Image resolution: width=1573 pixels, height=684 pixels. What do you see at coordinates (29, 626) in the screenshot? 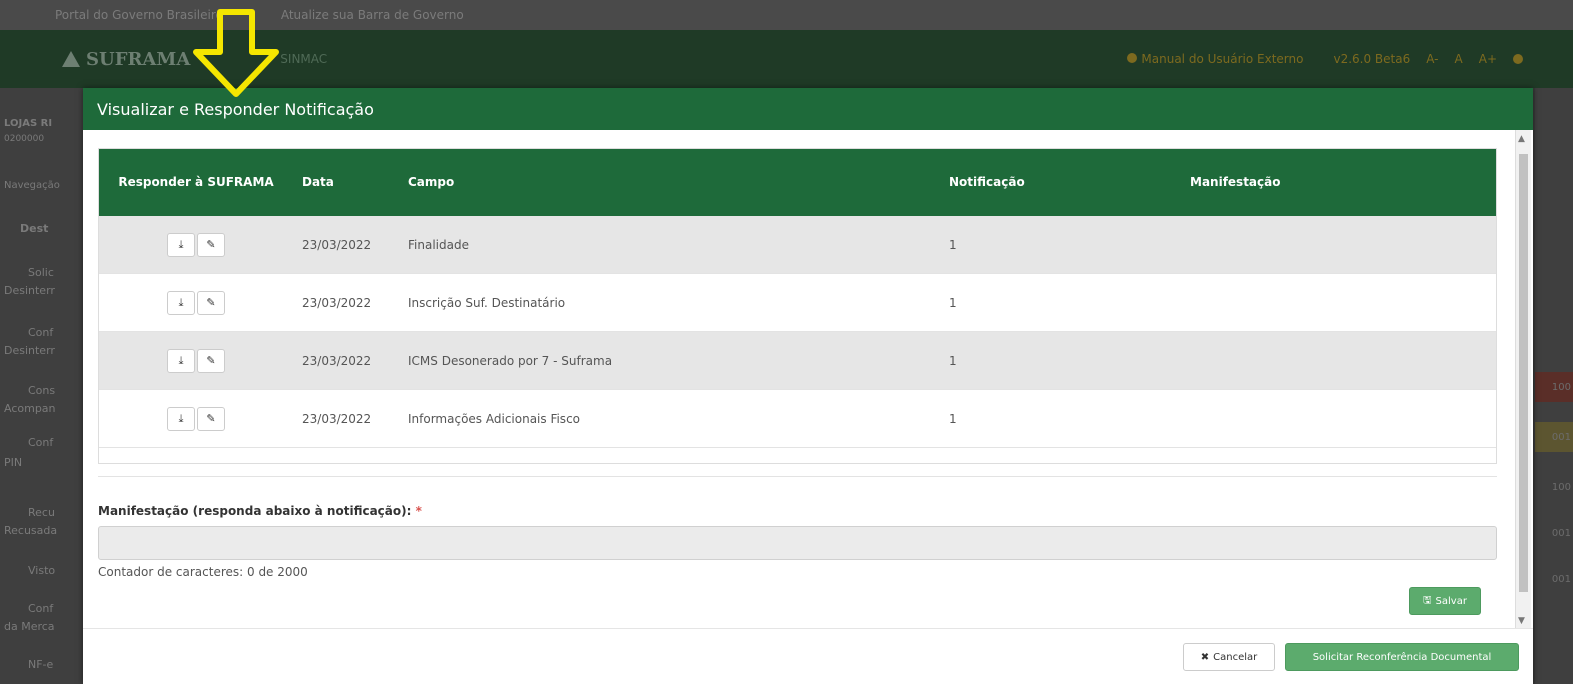
I see `sidebar-item: da Merca` at bounding box center [29, 626].